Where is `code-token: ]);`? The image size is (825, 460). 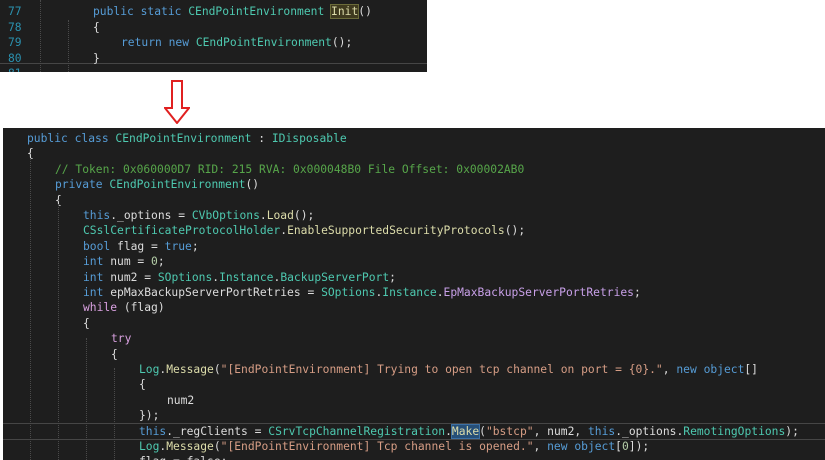 code-token: ]); is located at coordinates (639, 446).